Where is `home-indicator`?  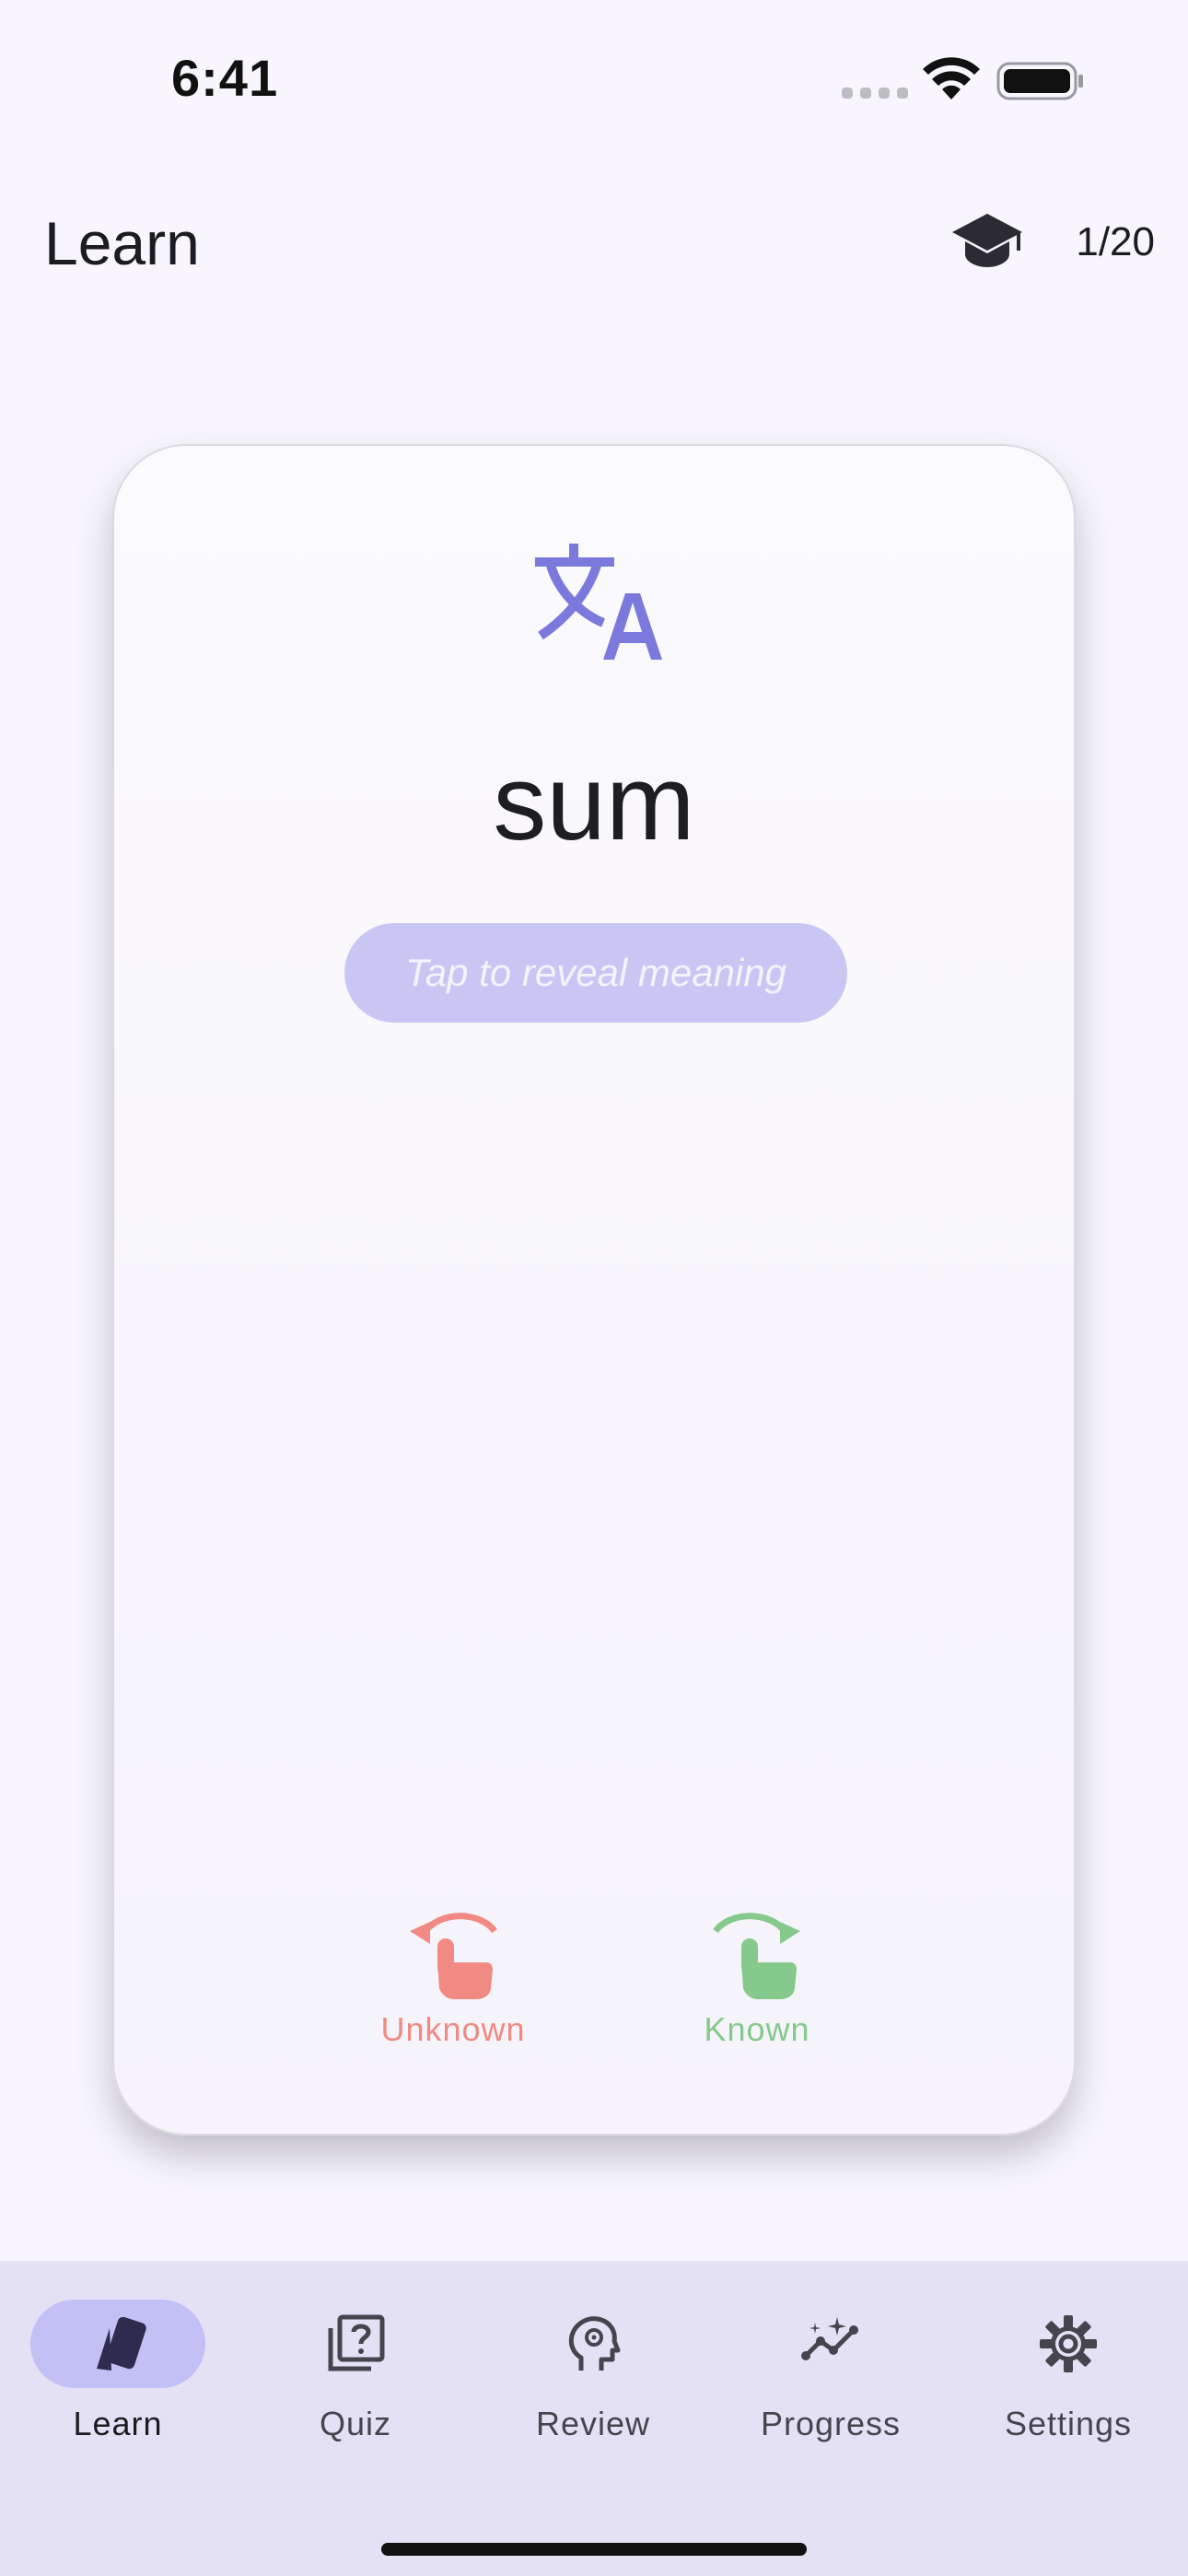
home-indicator is located at coordinates (594, 2549).